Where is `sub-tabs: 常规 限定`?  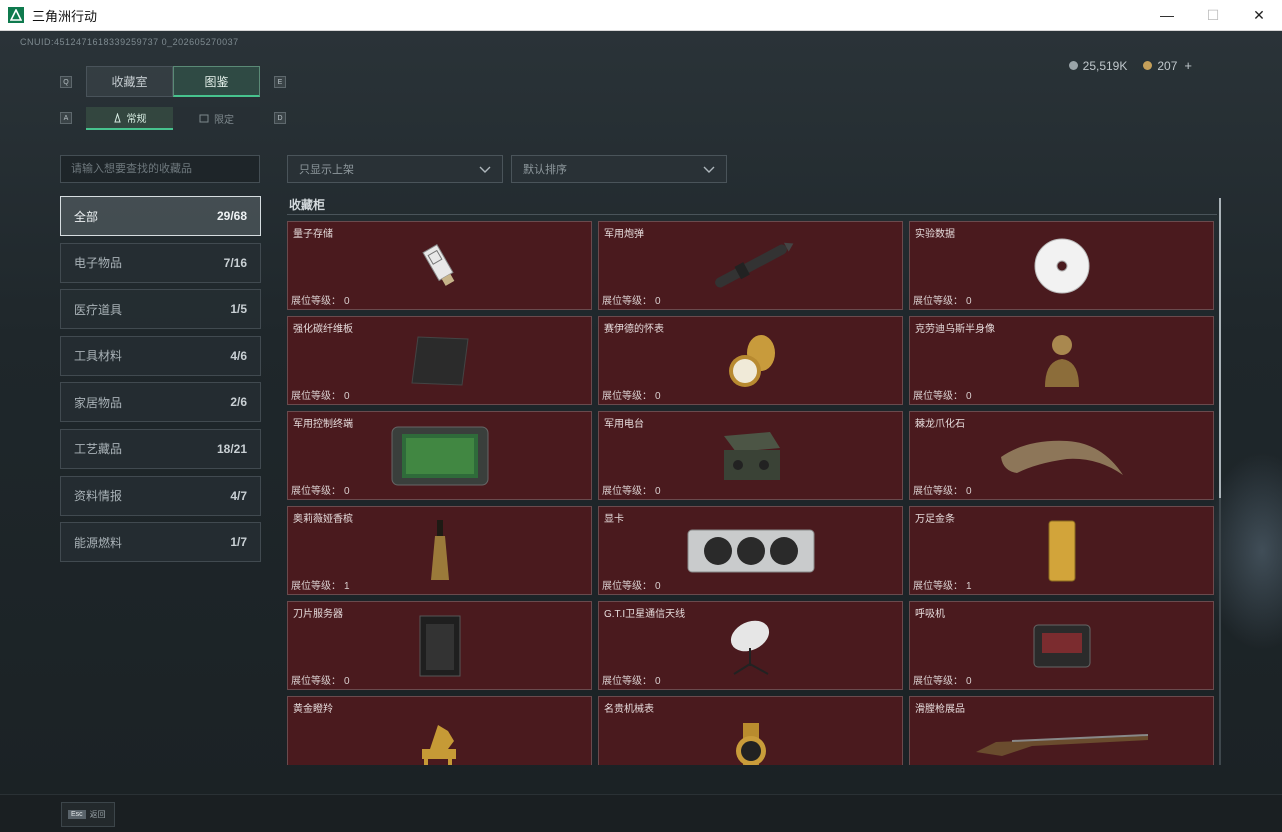 sub-tabs: 常规 限定 is located at coordinates (173, 118).